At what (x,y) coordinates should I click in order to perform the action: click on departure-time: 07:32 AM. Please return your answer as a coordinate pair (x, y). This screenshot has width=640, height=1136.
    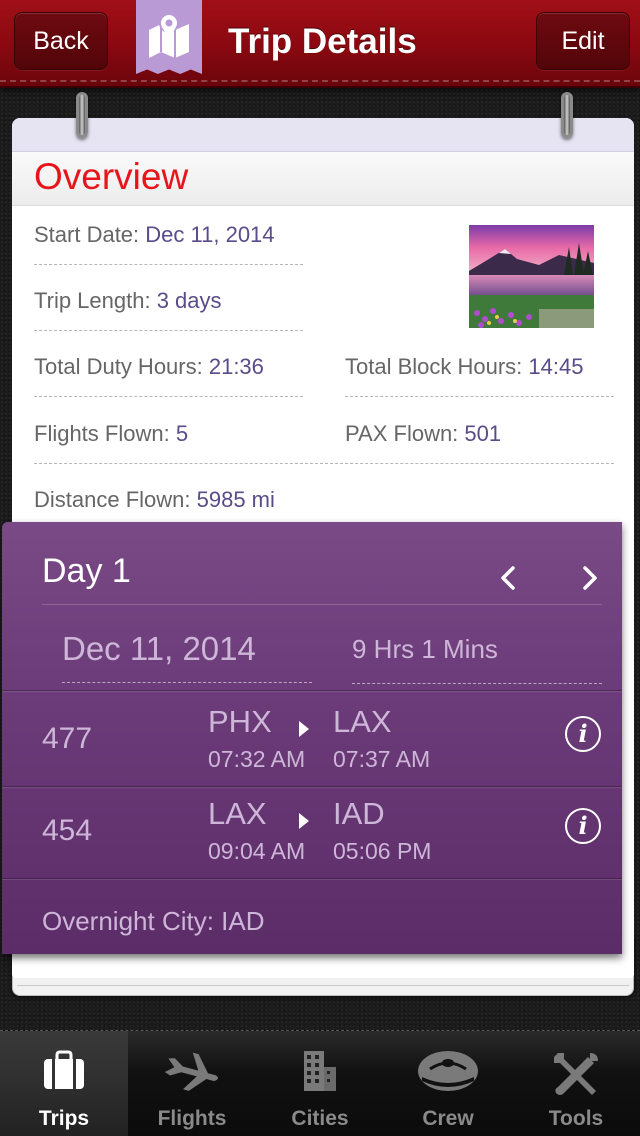
    Looking at the image, I should click on (257, 759).